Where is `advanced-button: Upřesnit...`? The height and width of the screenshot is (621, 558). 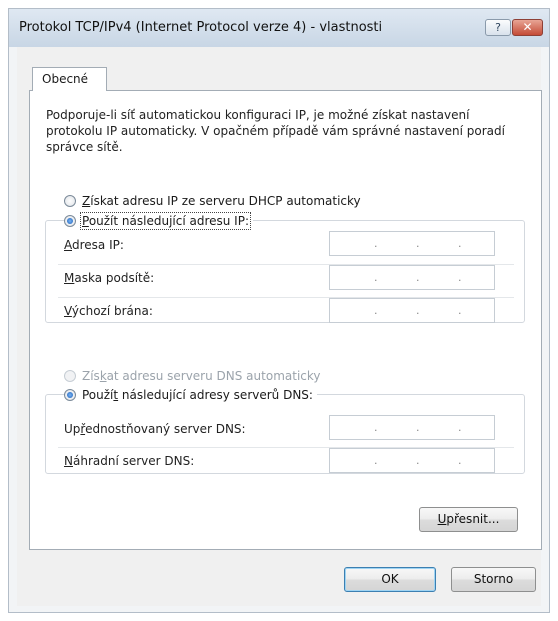
advanced-button: Upřesnit... is located at coordinates (468, 519).